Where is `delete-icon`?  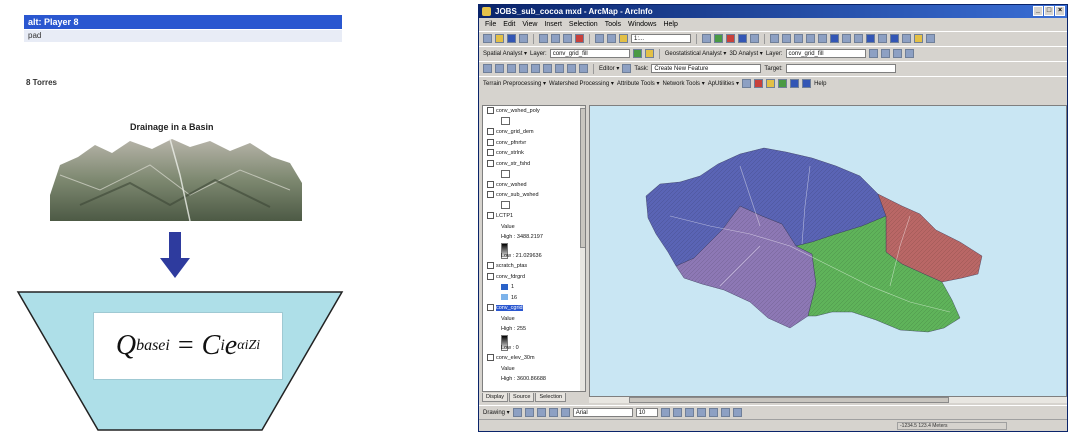 delete-icon is located at coordinates (579, 38).